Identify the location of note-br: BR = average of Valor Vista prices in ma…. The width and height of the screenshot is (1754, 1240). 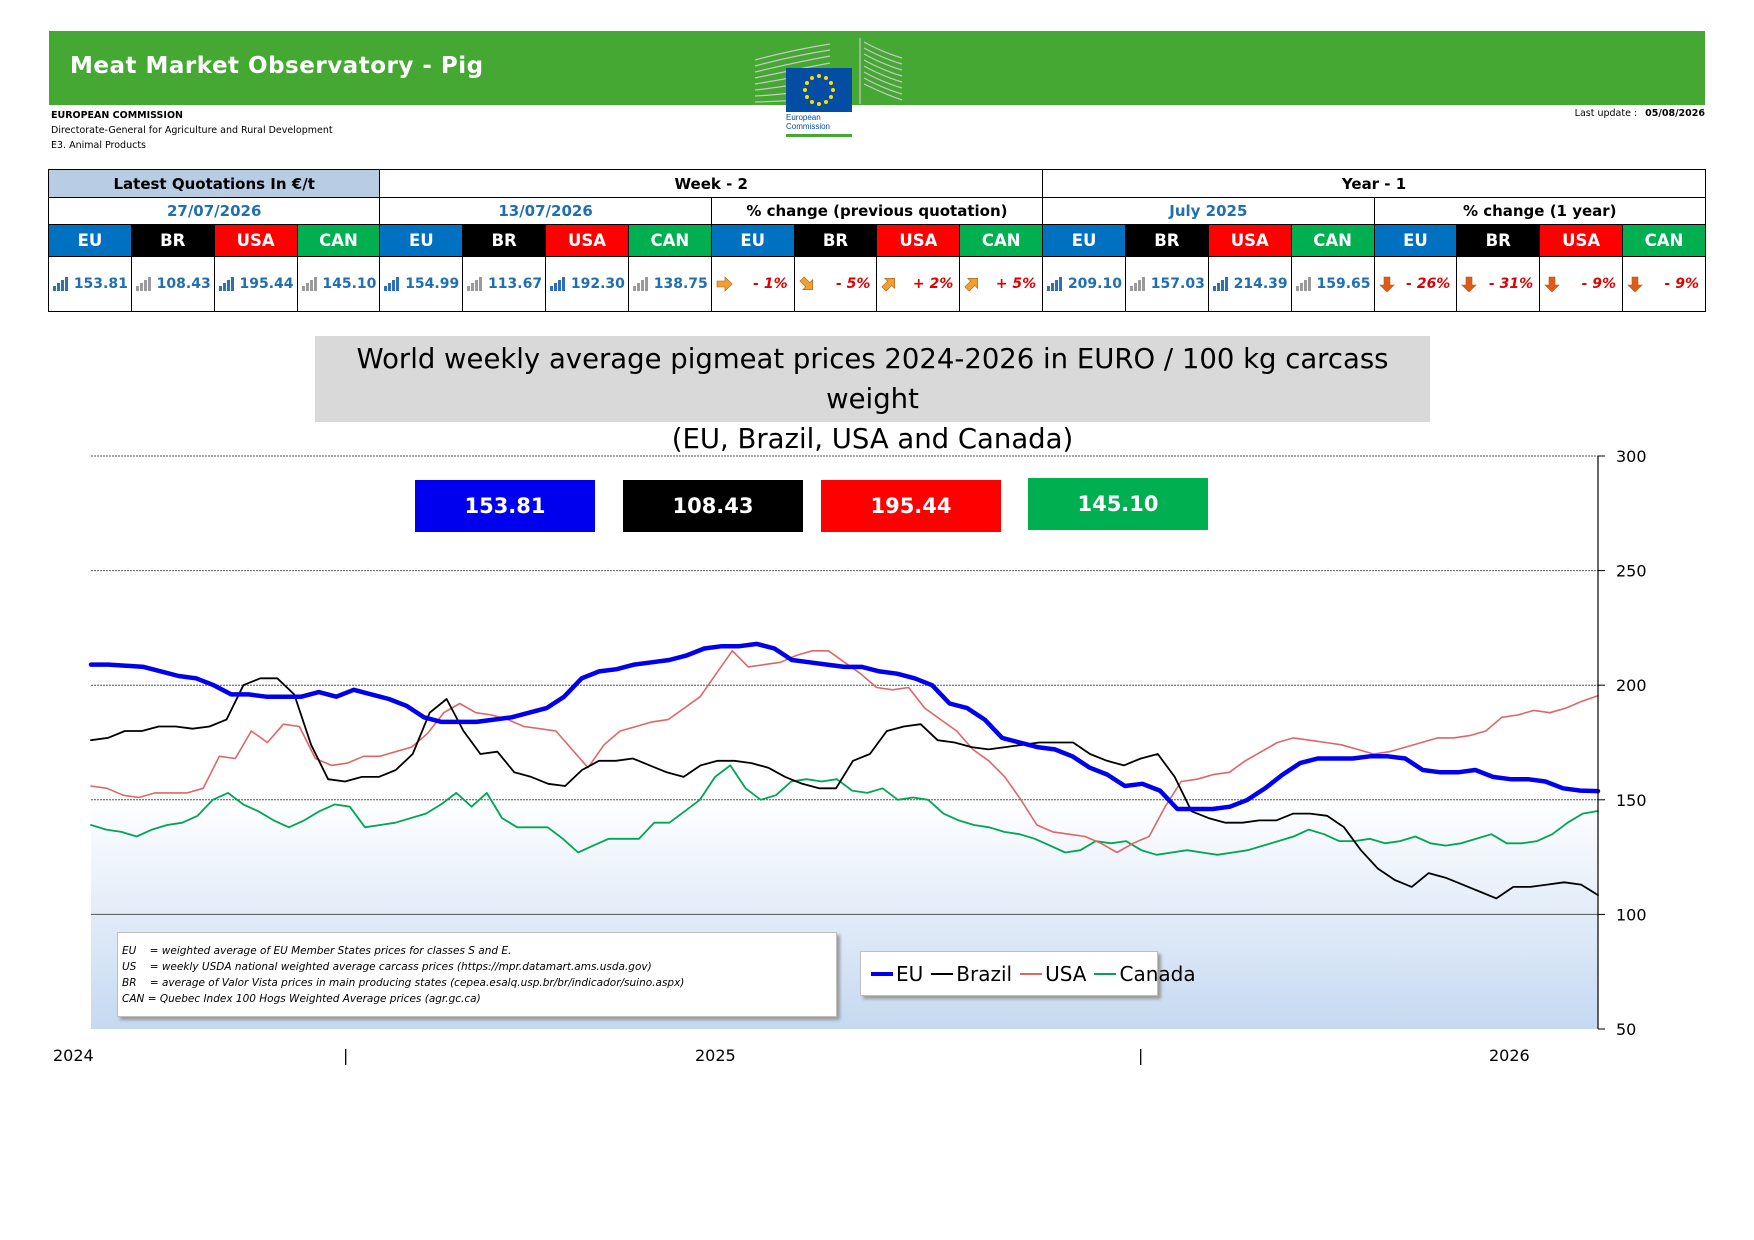
(403, 983).